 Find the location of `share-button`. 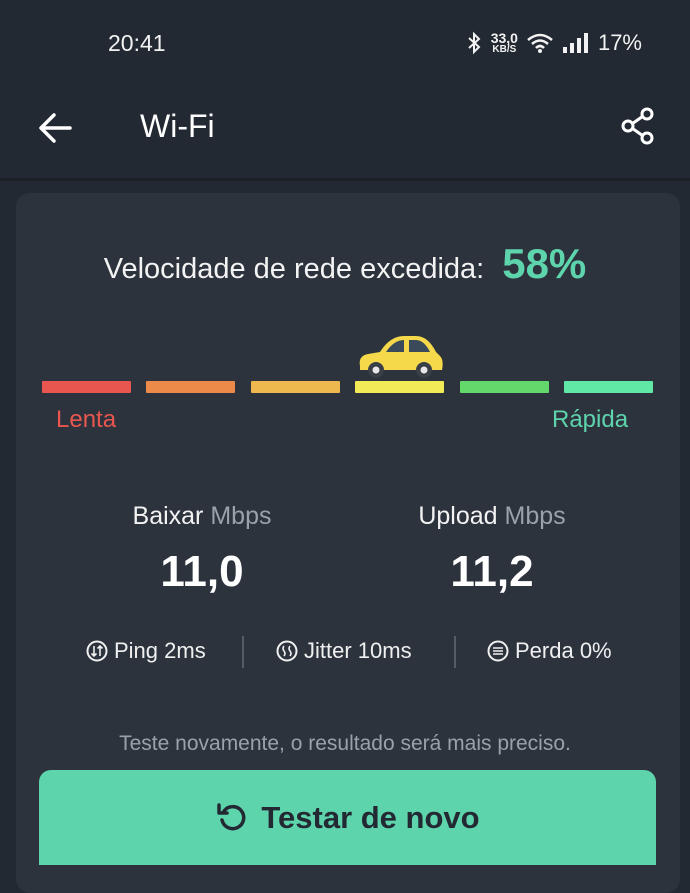

share-button is located at coordinates (638, 126).